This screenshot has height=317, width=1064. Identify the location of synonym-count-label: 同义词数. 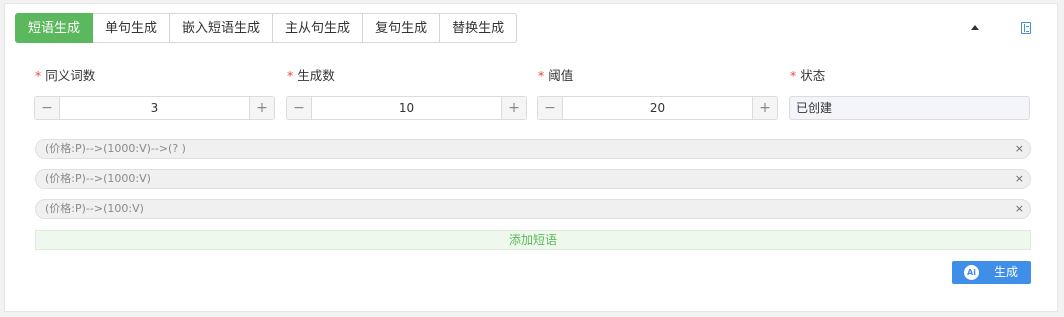
(70, 75).